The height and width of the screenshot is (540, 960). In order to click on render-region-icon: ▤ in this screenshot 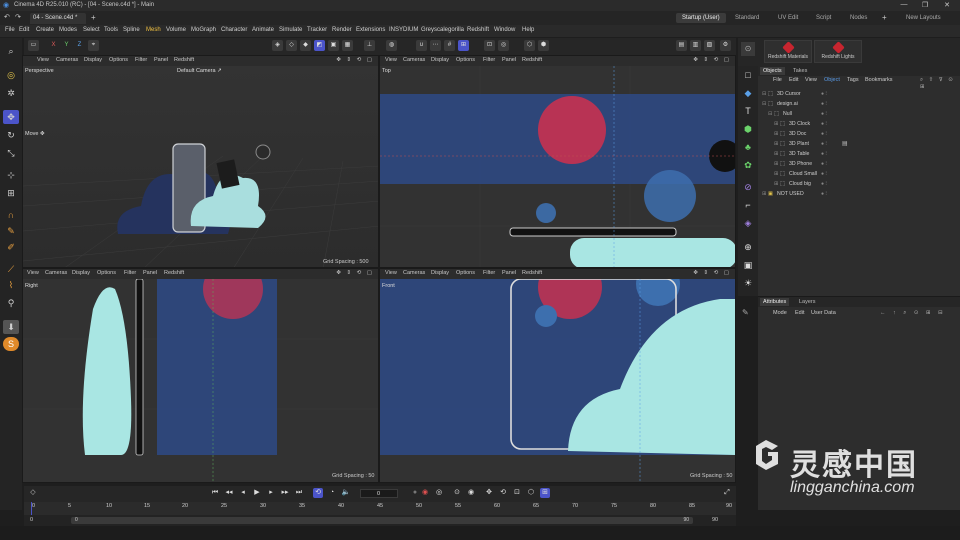, I will do `click(681, 45)`.